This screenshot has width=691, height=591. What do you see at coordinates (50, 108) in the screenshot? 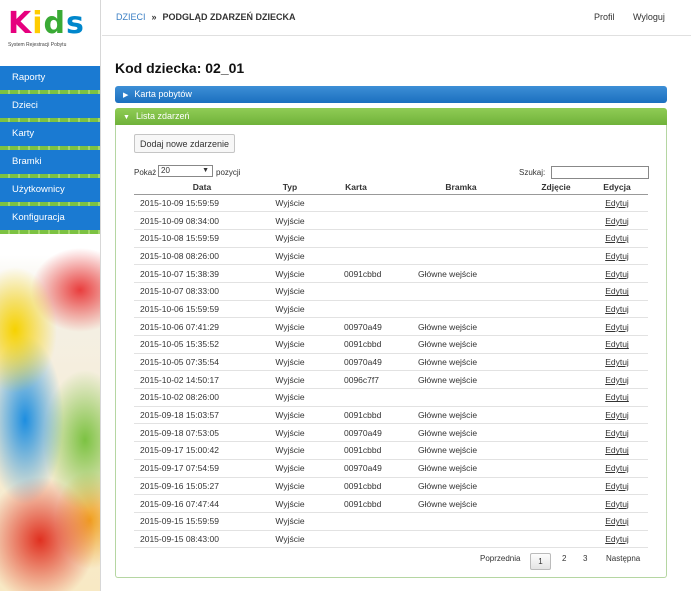
I see `nav-item-dzieci: Dzieci` at bounding box center [50, 108].